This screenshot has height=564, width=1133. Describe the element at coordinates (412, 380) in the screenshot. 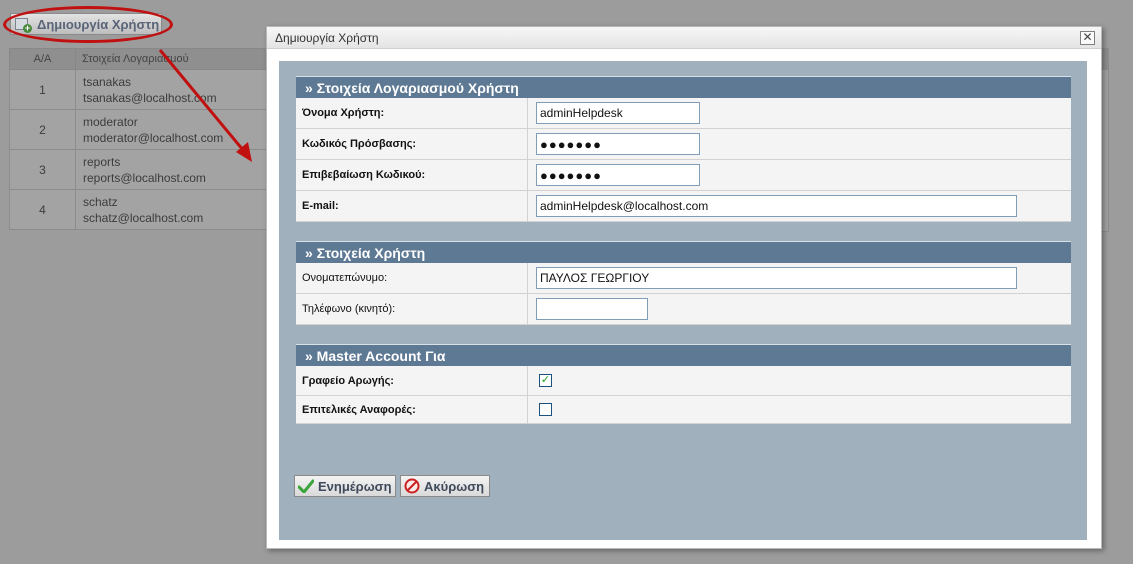

I see `helpdesk-label: Γραφείο Αρωγής:` at that location.